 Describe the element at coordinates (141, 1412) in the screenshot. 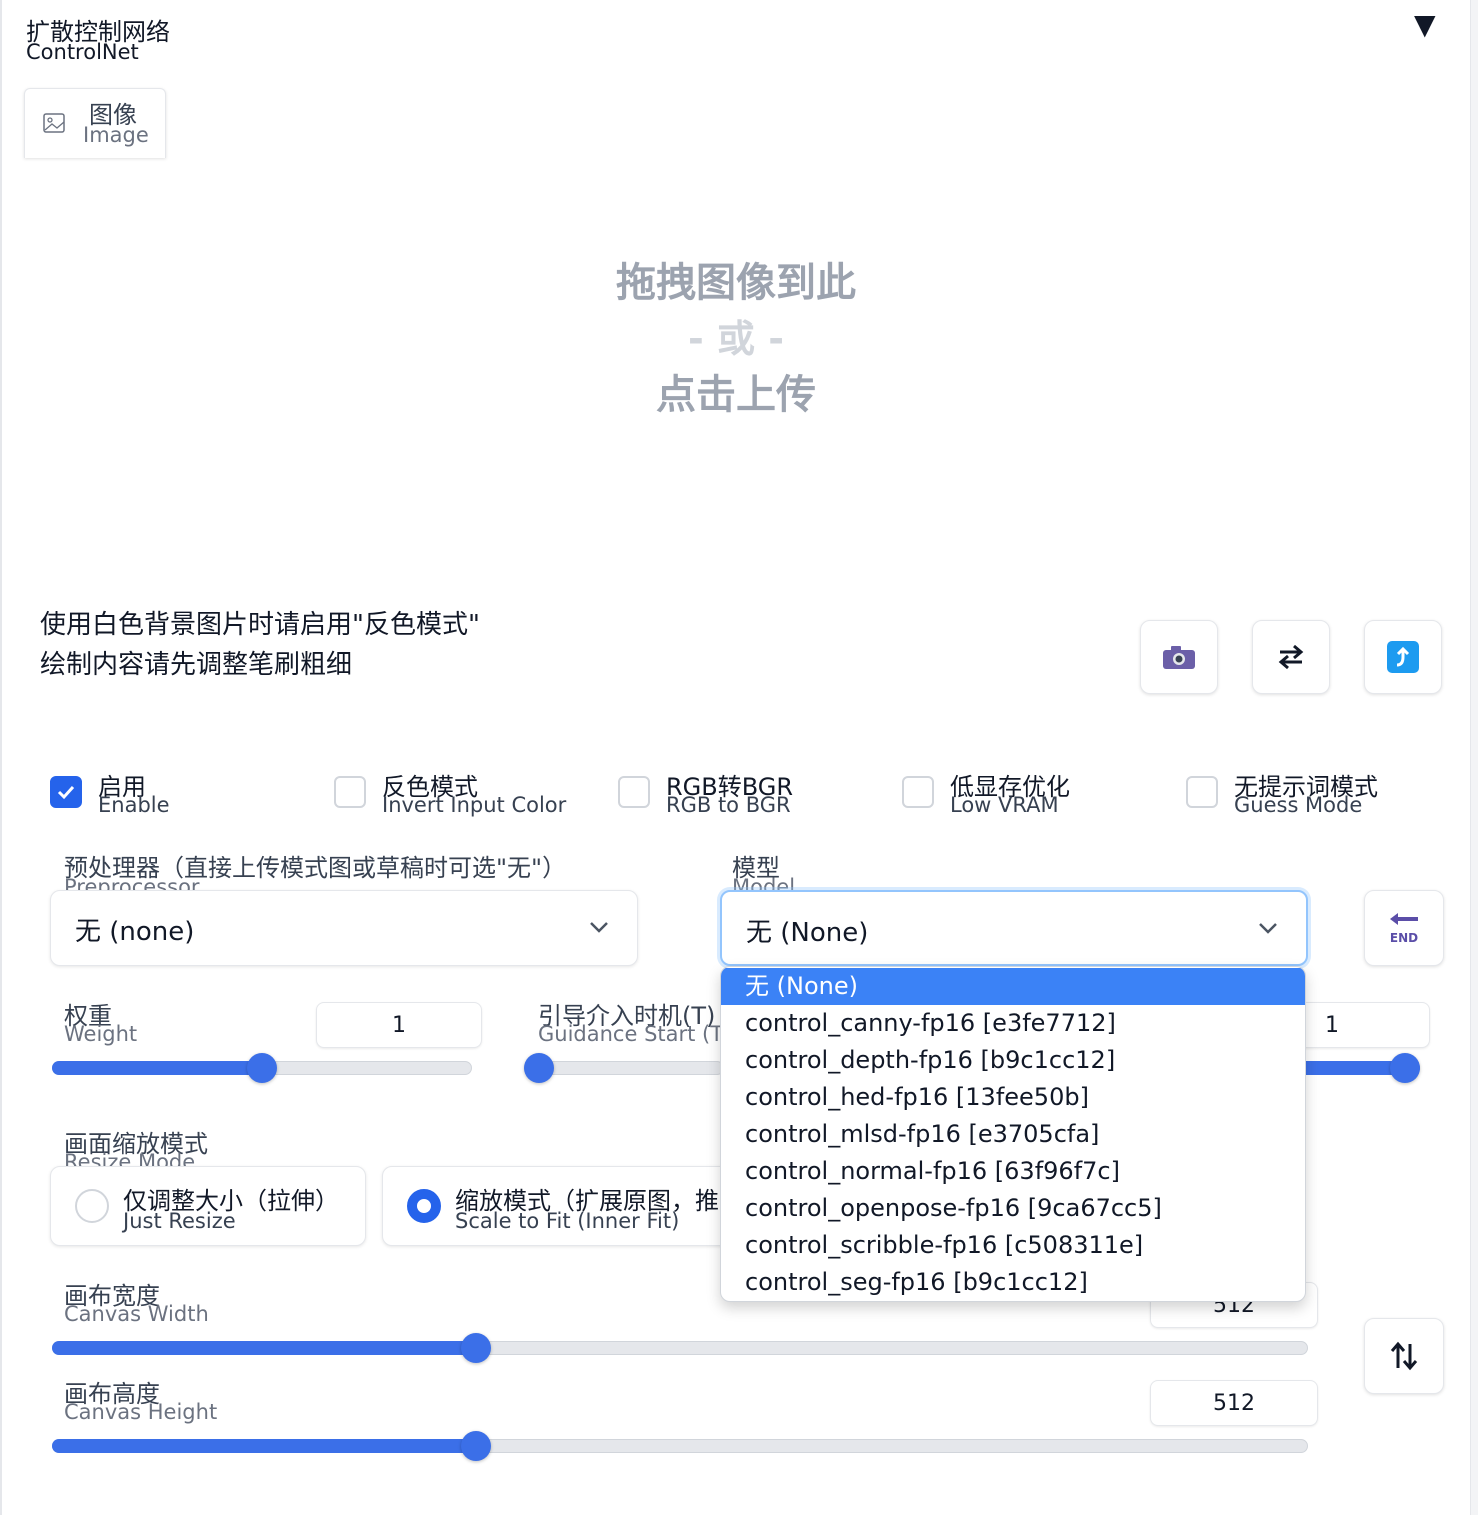

I see `canvas-height-label-en: Canvas Height` at that location.